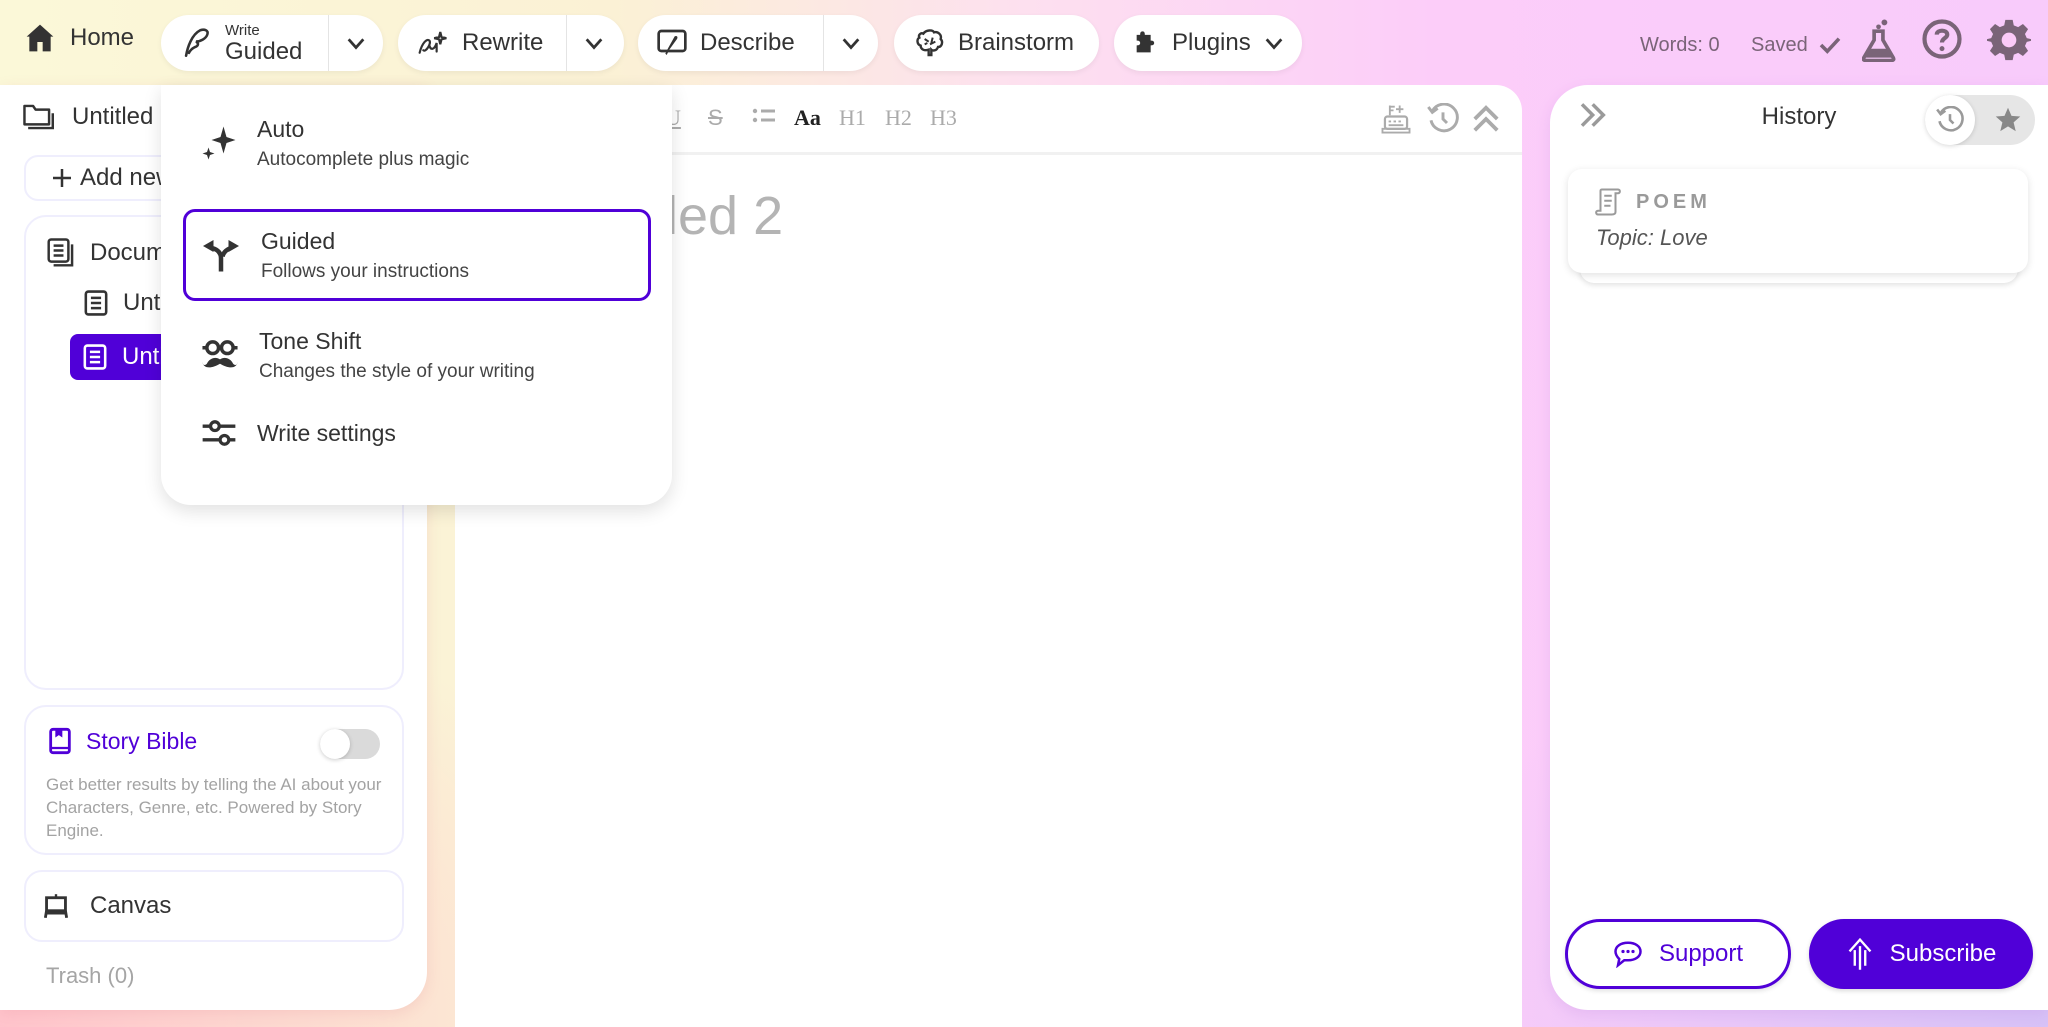 This screenshot has width=2048, height=1027. Describe the element at coordinates (930, 43) in the screenshot. I see `brain-icon` at that location.